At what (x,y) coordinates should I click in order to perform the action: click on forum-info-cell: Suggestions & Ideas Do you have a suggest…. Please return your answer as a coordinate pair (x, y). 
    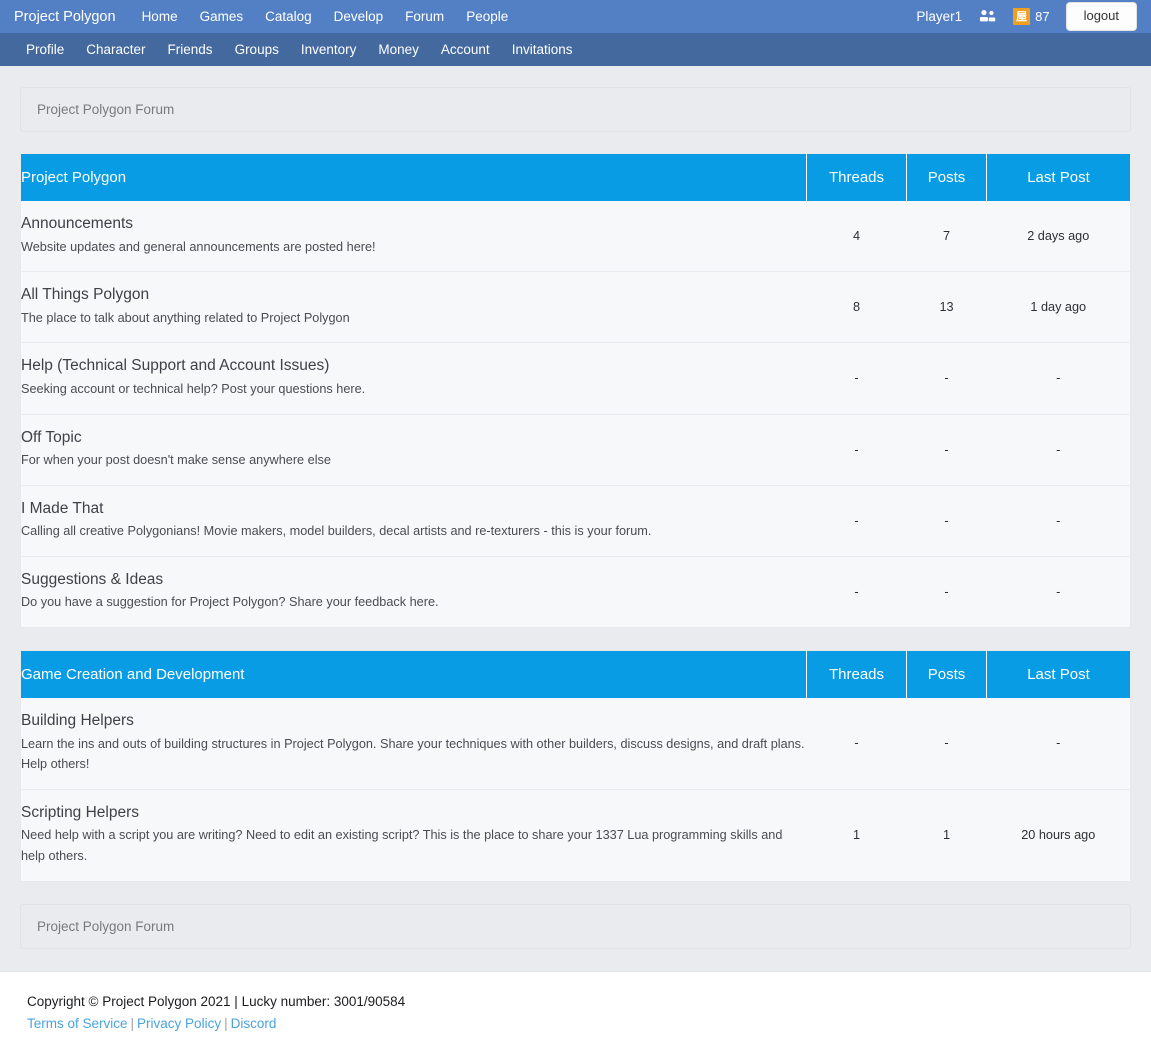
    Looking at the image, I should click on (413, 591).